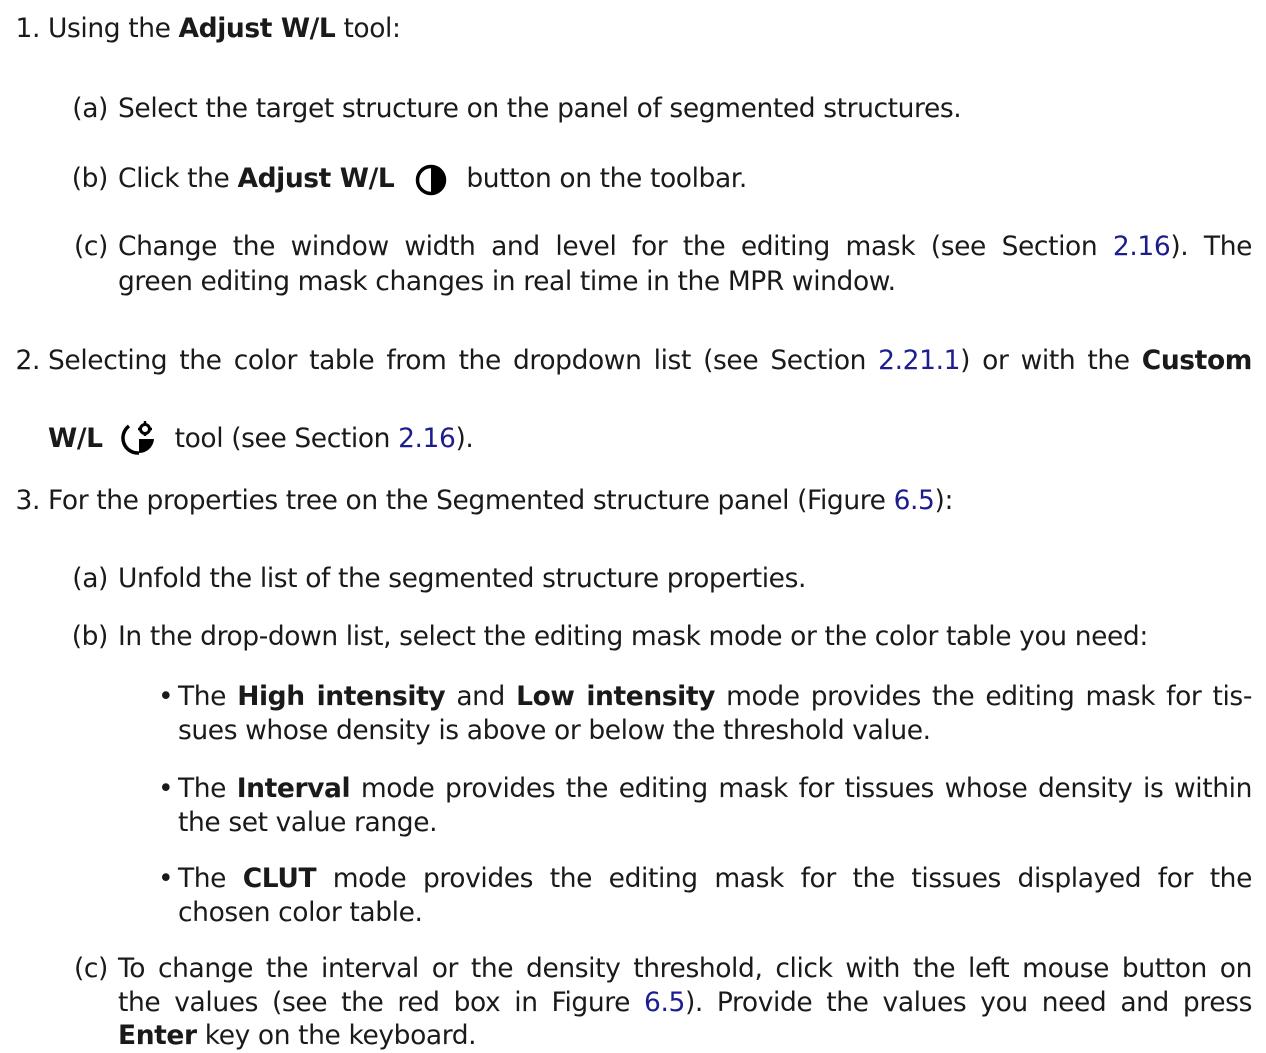 The image size is (1266, 1053). What do you see at coordinates (90, 968) in the screenshot?
I see `item-3c-label: (c)` at bounding box center [90, 968].